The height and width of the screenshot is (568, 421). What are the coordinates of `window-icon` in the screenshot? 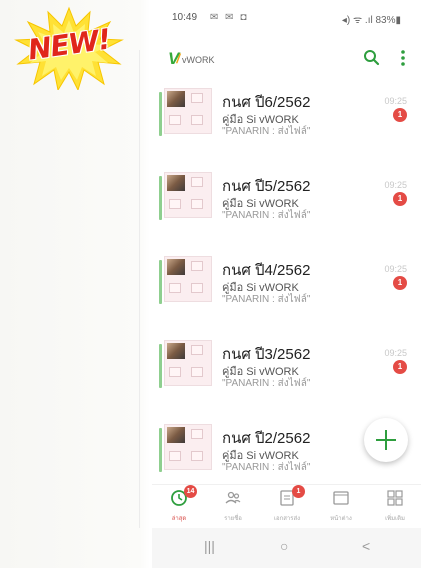 It's located at (341, 498).